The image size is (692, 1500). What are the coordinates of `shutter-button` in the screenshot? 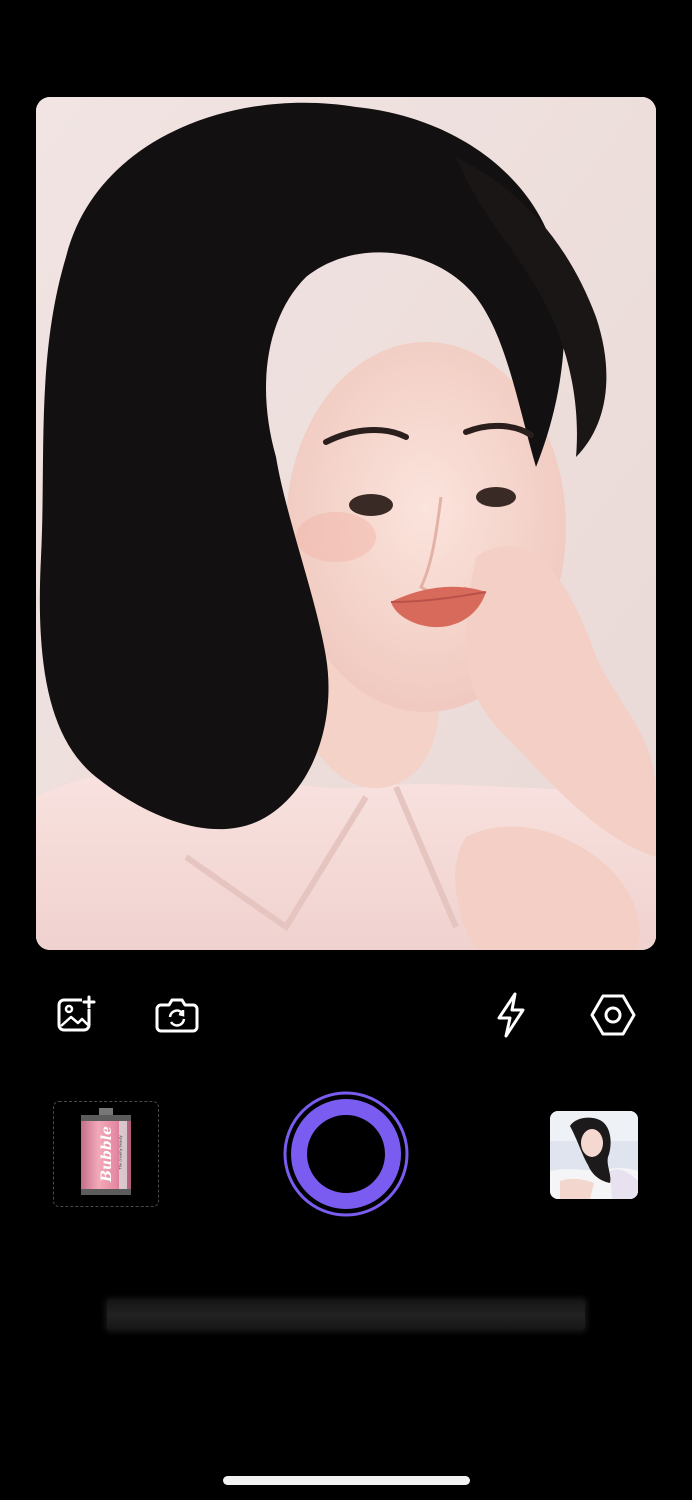 It's located at (346, 1154).